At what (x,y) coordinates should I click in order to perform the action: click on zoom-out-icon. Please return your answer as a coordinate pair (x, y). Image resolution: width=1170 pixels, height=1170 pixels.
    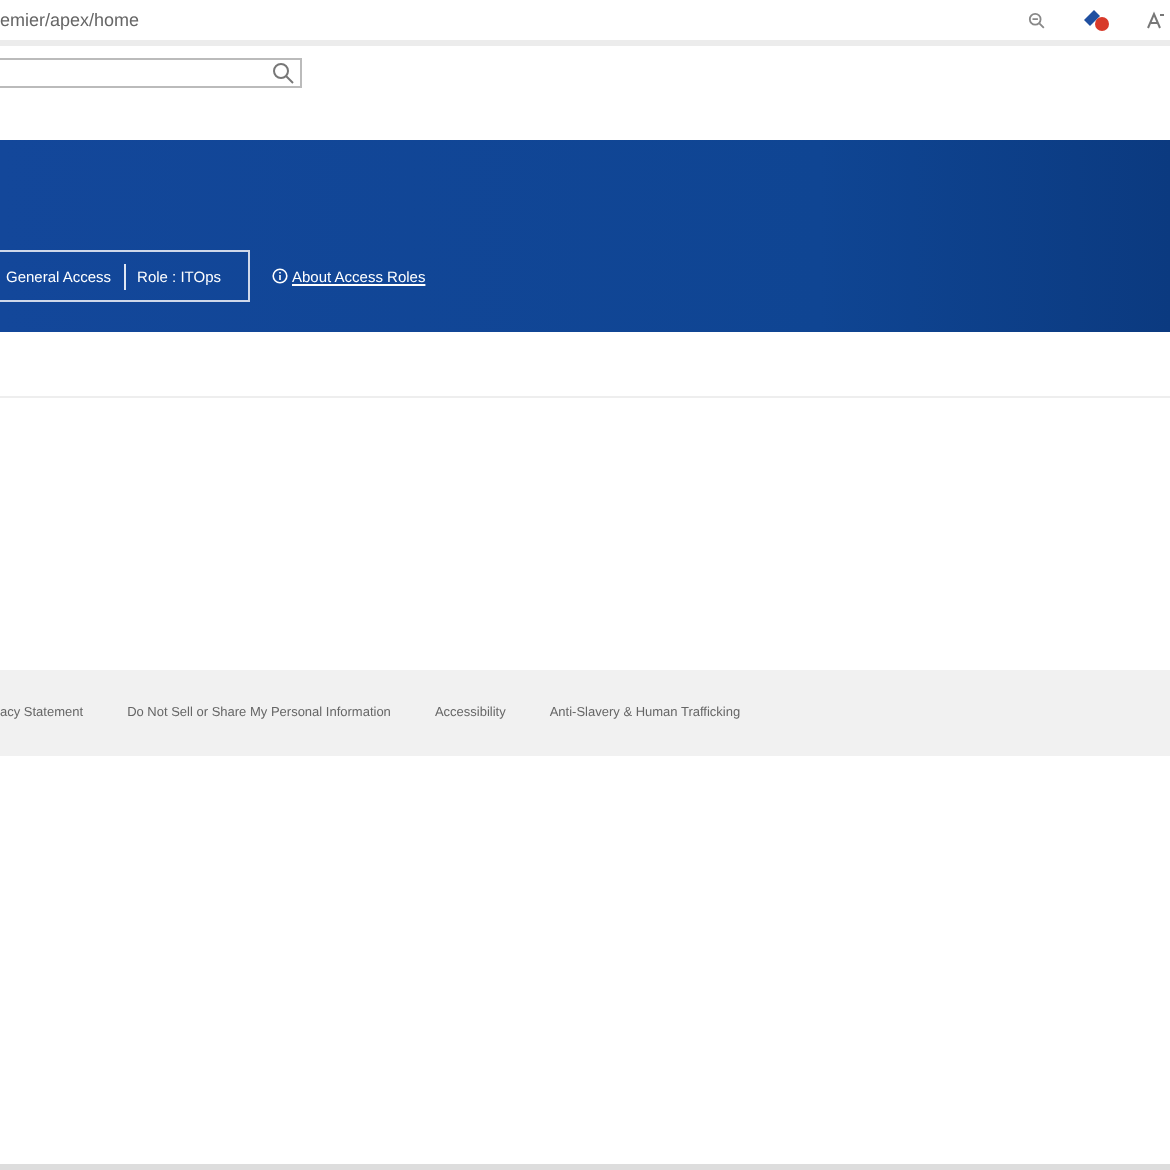
    Looking at the image, I should click on (1037, 20).